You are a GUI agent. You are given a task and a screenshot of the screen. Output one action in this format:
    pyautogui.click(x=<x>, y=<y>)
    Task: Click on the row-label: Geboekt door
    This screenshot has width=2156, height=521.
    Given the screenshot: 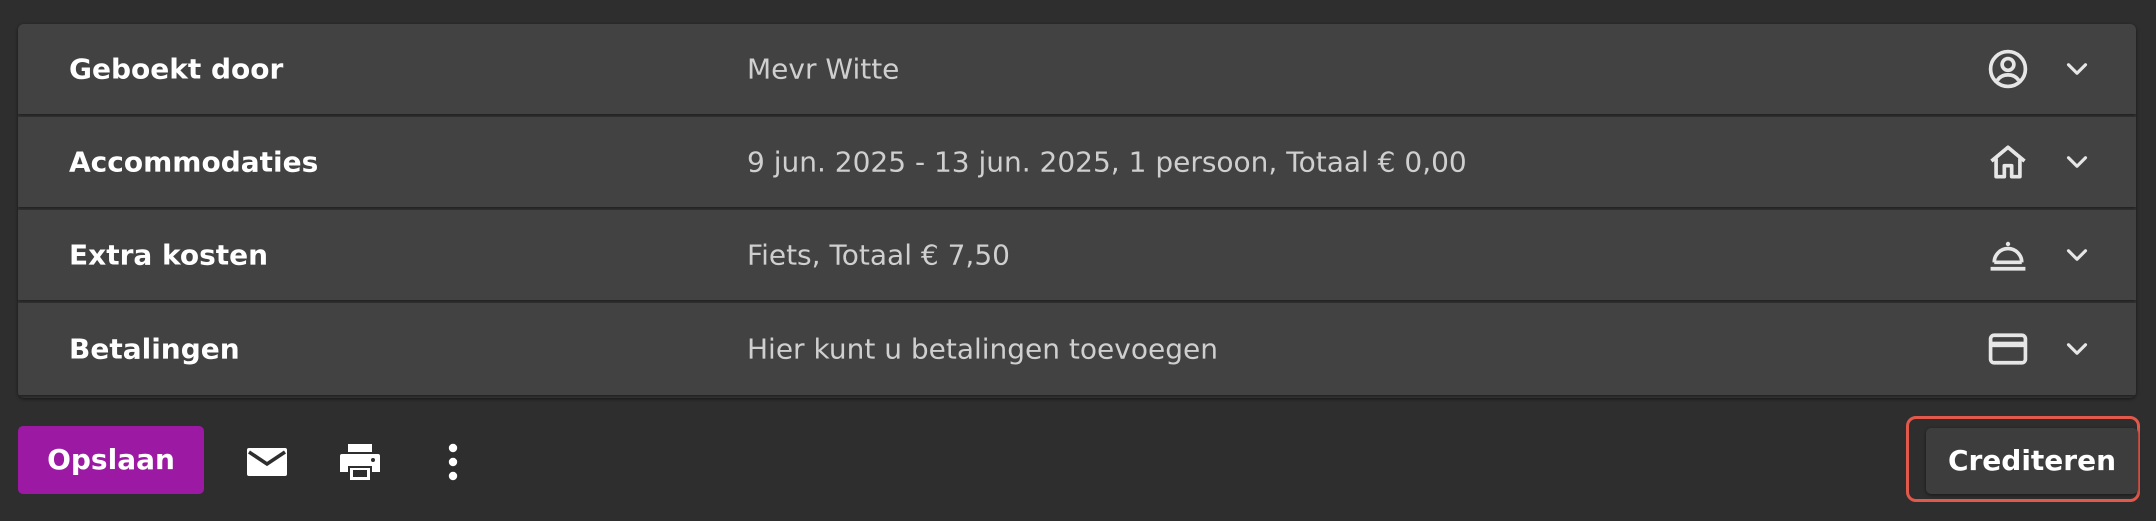 What is the action you would take?
    pyautogui.click(x=176, y=69)
    